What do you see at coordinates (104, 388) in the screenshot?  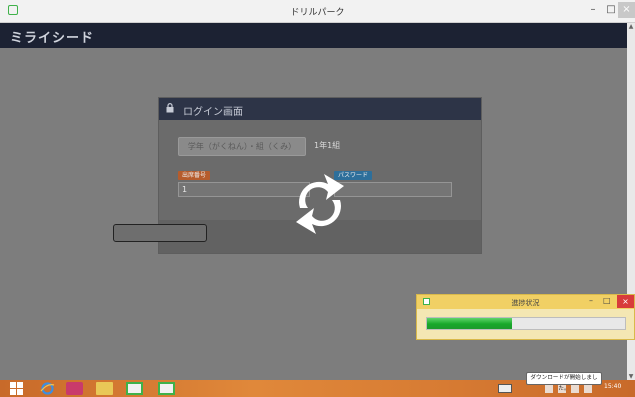 I see `file-explorer-icon` at bounding box center [104, 388].